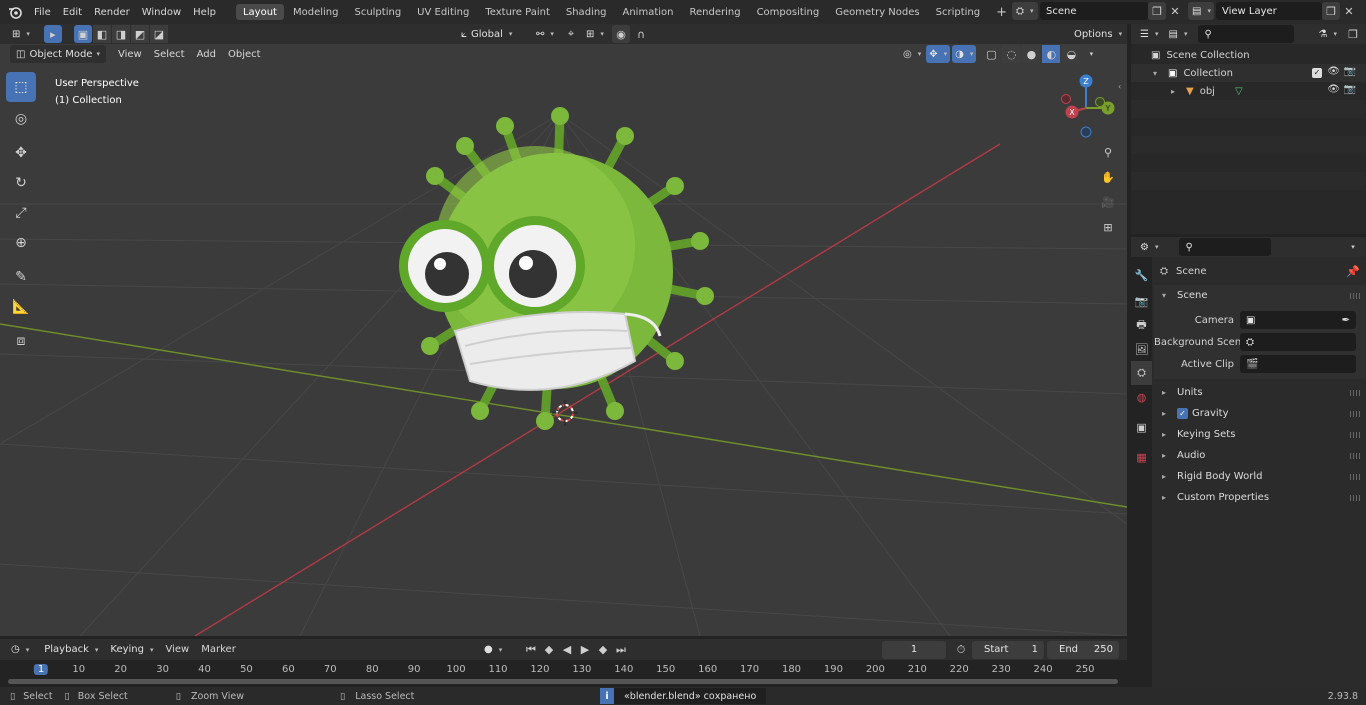 The width and height of the screenshot is (1366, 705). I want to click on tab-scene-icon: ⛭, so click(1141, 373).